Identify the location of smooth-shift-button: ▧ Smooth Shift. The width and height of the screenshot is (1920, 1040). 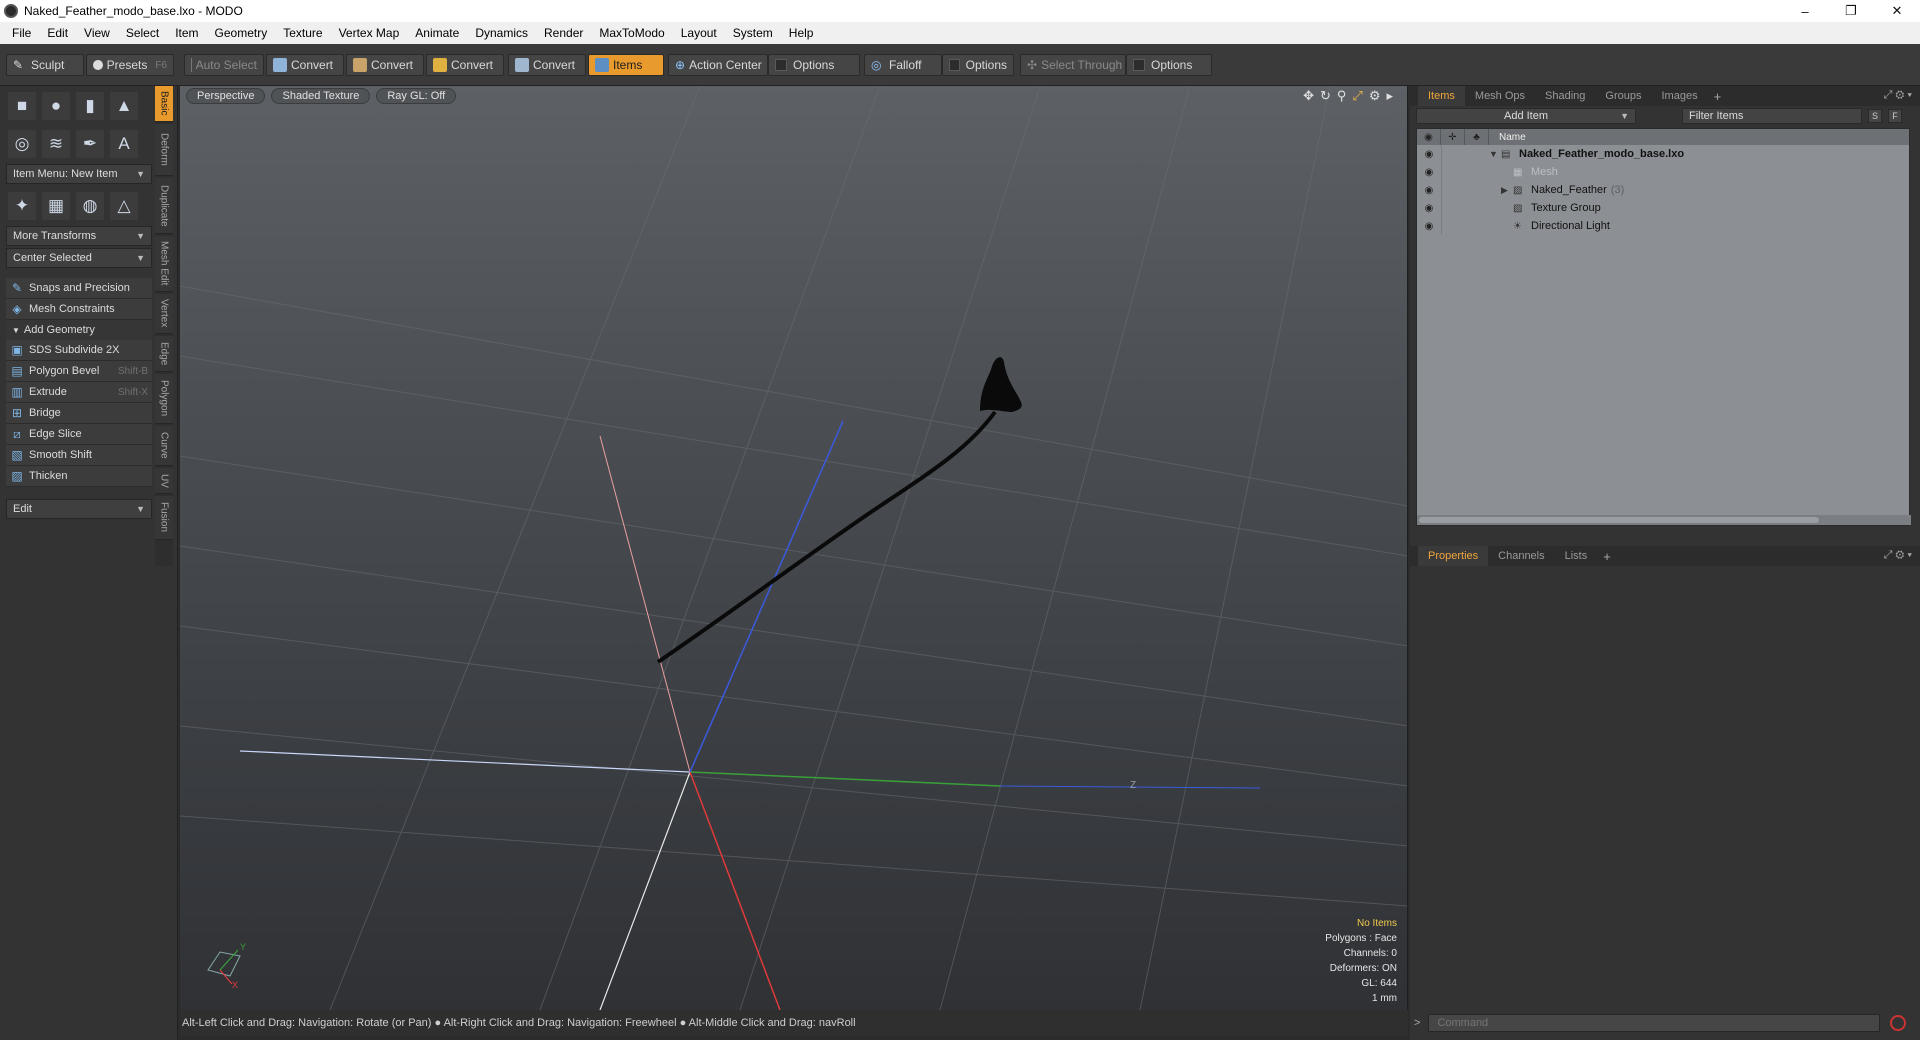
(79, 455).